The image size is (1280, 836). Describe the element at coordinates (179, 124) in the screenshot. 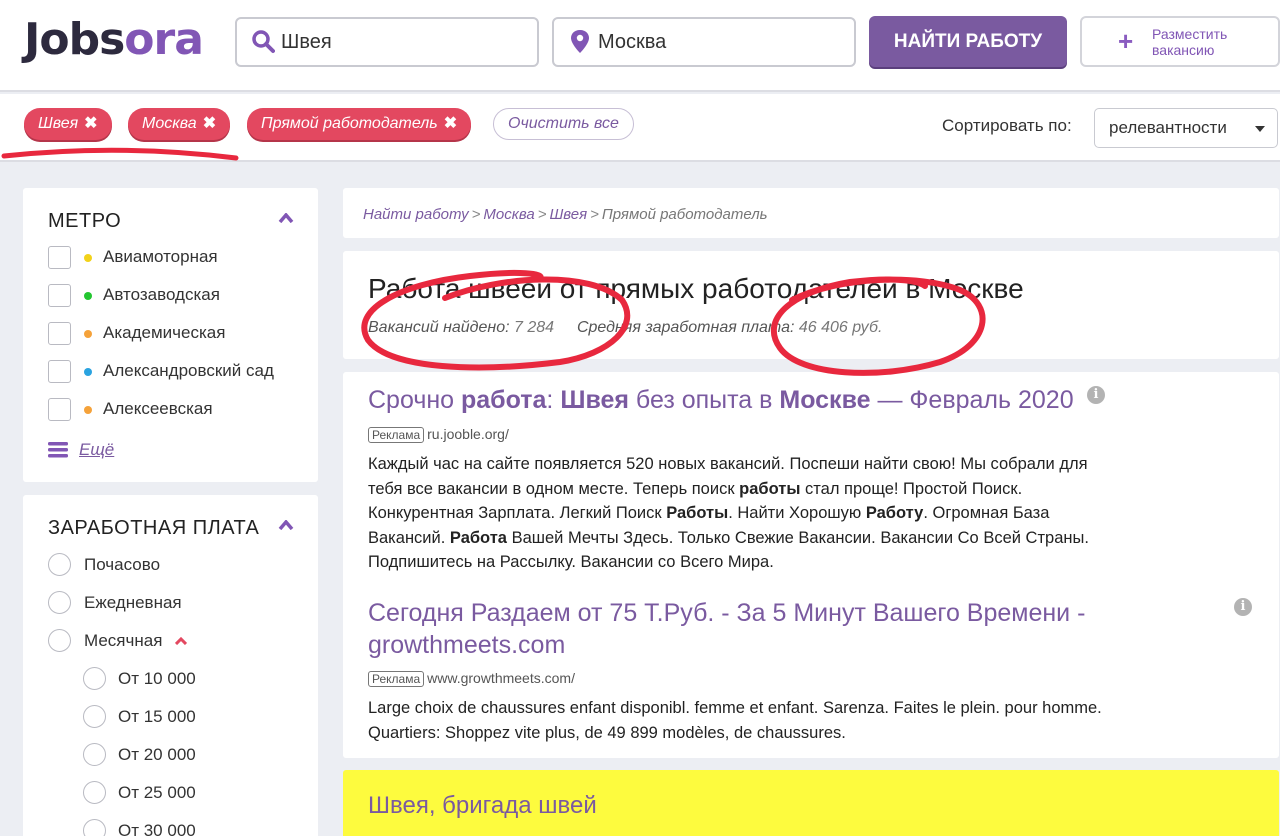

I see `filter-chip-location: Москва ✖` at that location.